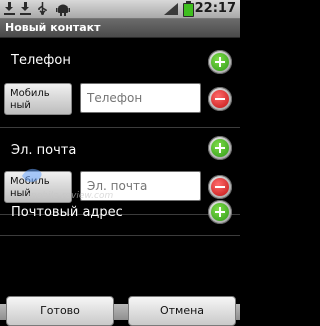 Image resolution: width=320 pixels, height=326 pixels. I want to click on watermark: mobile-review.com, so click(71, 196).